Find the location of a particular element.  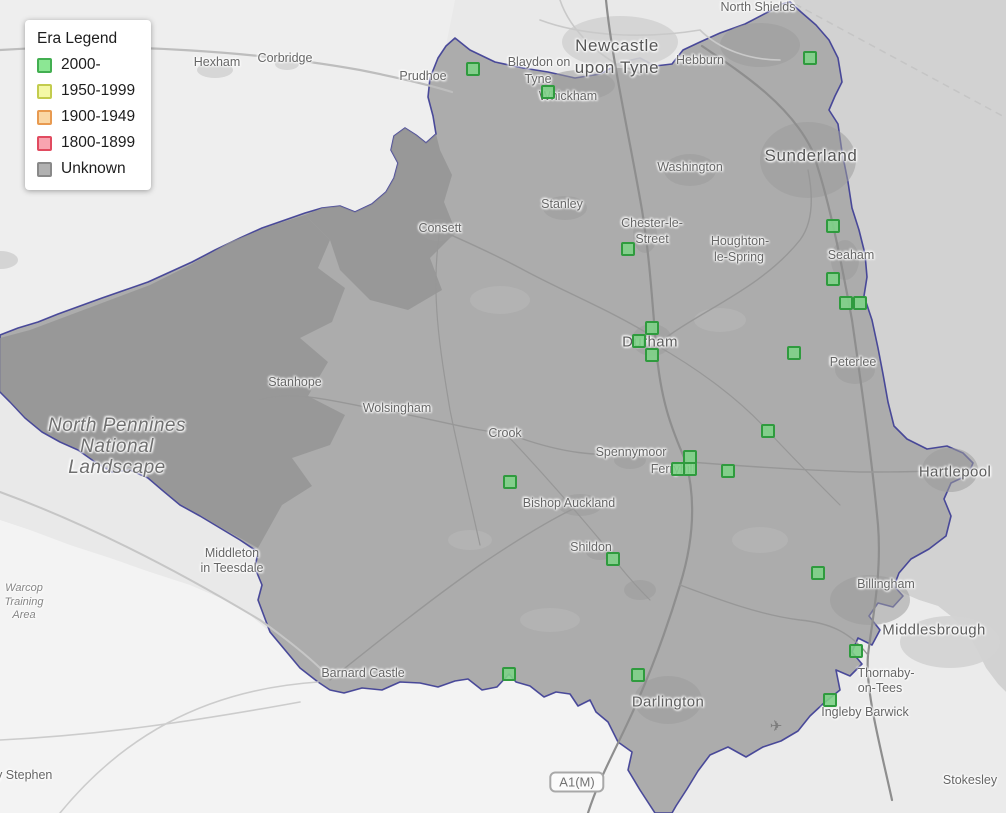

legend-label: Unknown is located at coordinates (93, 168).